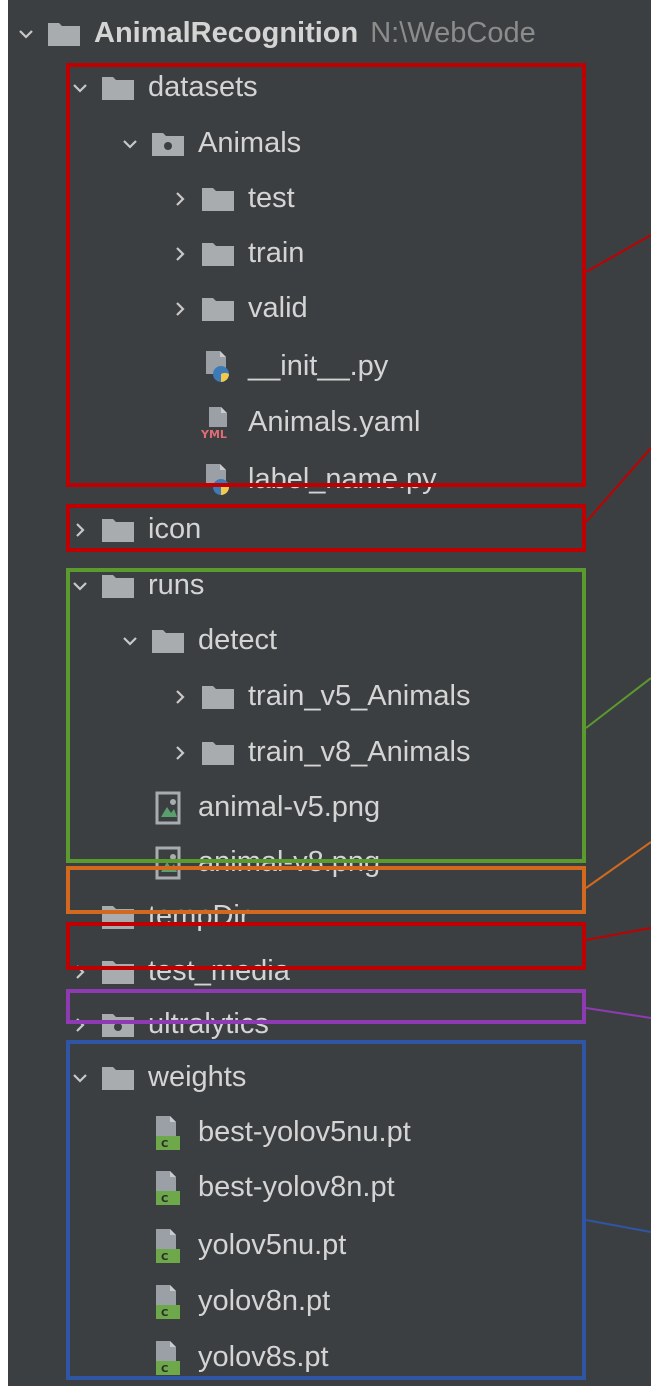 Image resolution: width=651 pixels, height=1393 pixels. What do you see at coordinates (219, 971) in the screenshot?
I see `tree-item-label: test_media` at bounding box center [219, 971].